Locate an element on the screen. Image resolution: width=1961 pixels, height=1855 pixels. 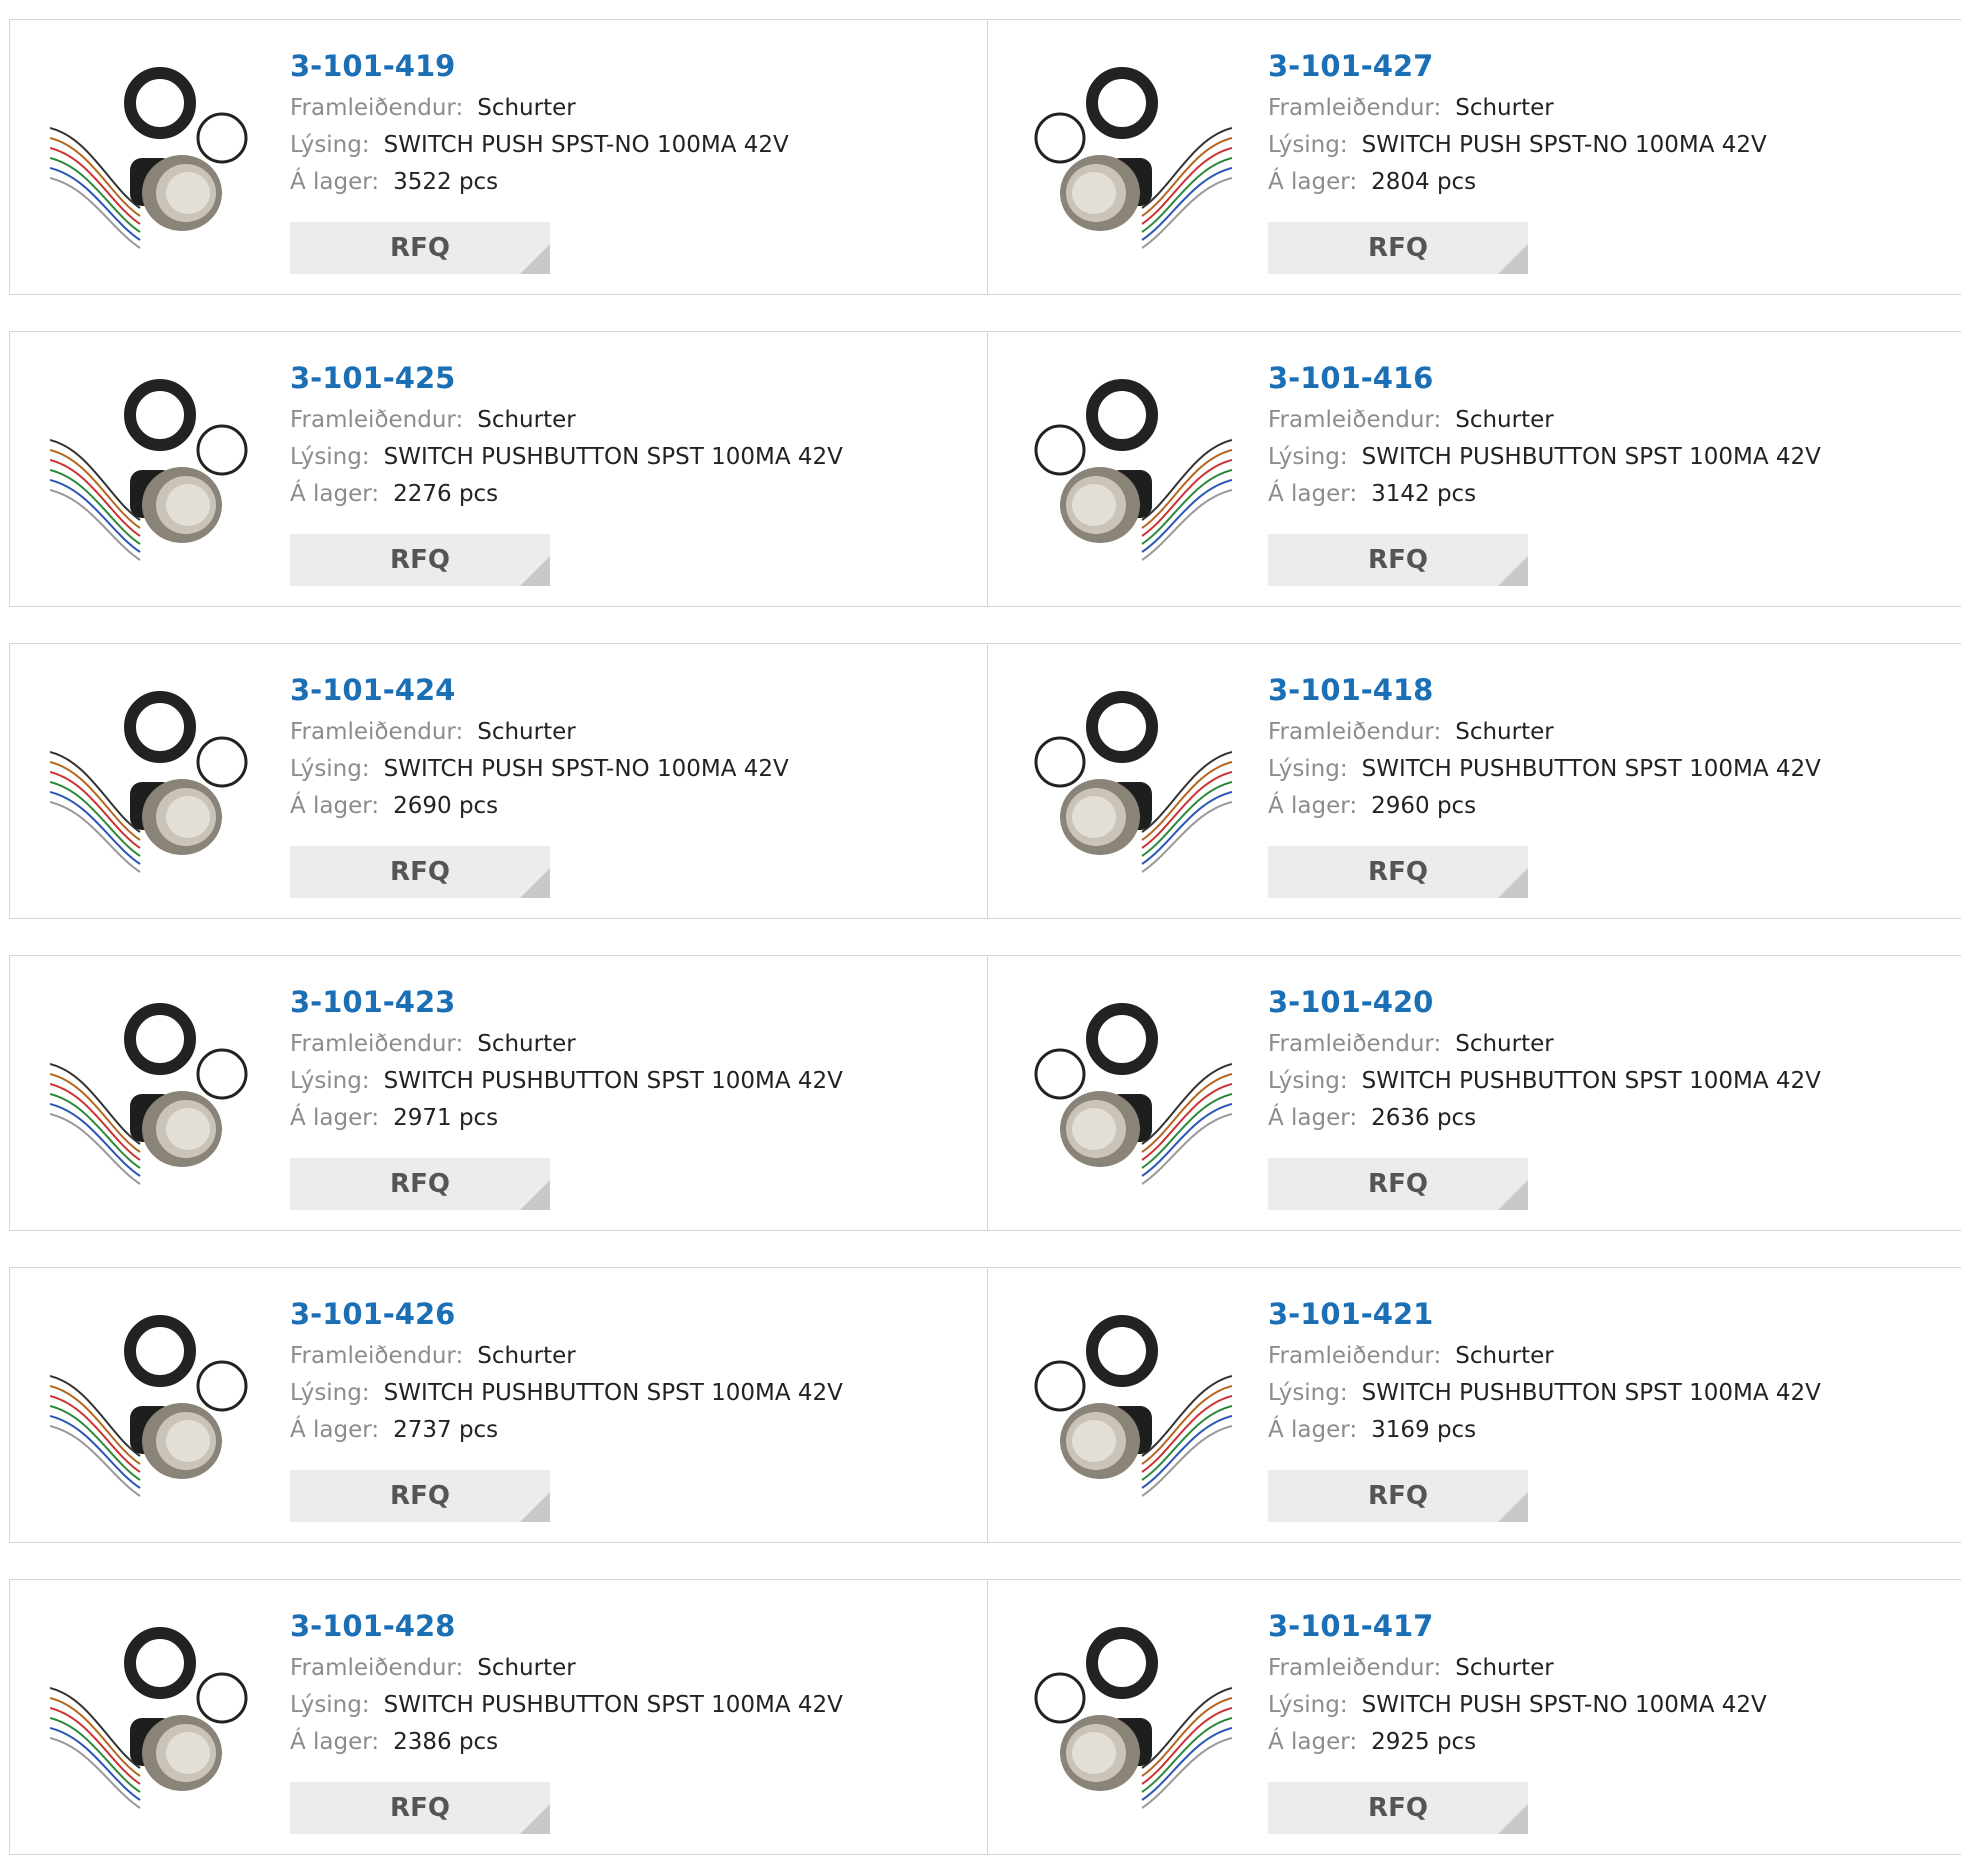
stock-value: 3142 pcs is located at coordinates (1424, 494).